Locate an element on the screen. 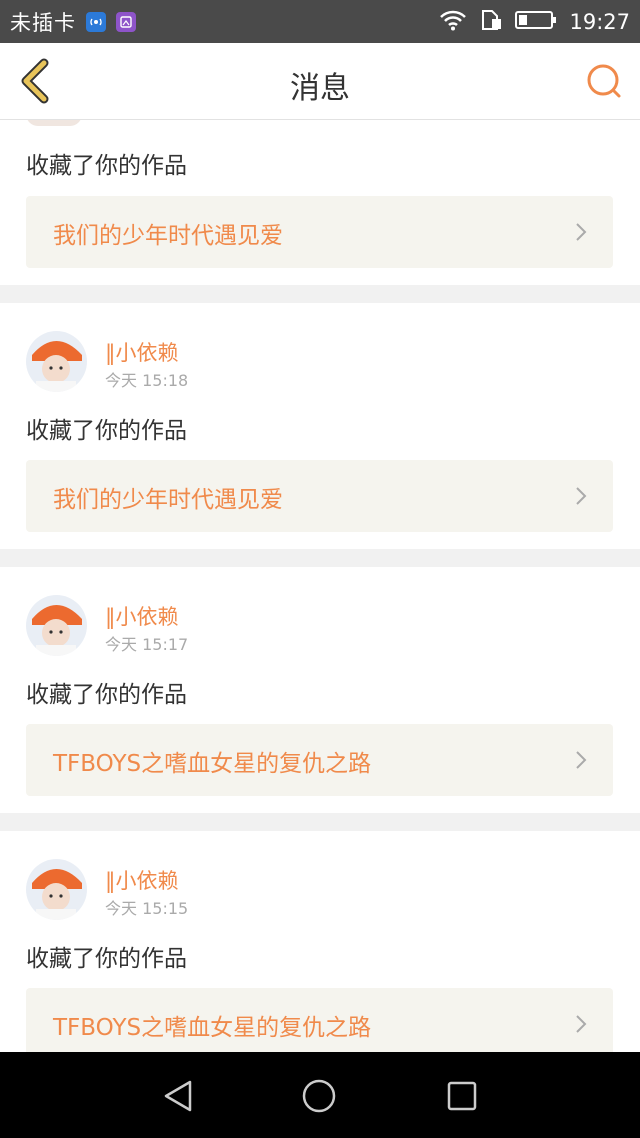 The height and width of the screenshot is (1138, 640). search-icon is located at coordinates (604, 81).